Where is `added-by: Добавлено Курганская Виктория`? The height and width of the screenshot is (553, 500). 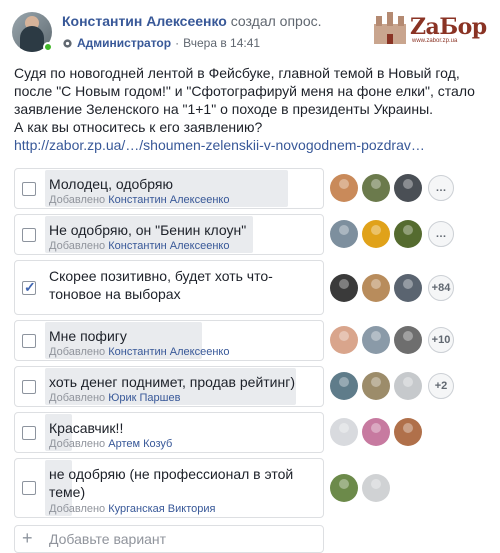 added-by: Добавлено Курганская Виктория is located at coordinates (132, 509).